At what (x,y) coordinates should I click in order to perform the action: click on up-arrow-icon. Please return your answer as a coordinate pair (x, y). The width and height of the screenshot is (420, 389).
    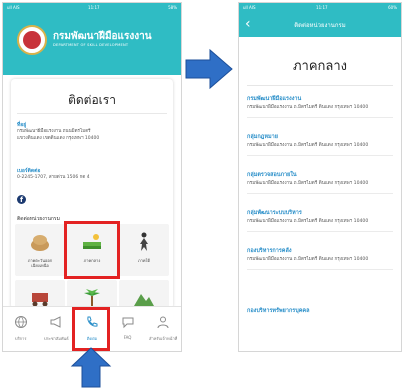
    Looking at the image, I should click on (91, 367).